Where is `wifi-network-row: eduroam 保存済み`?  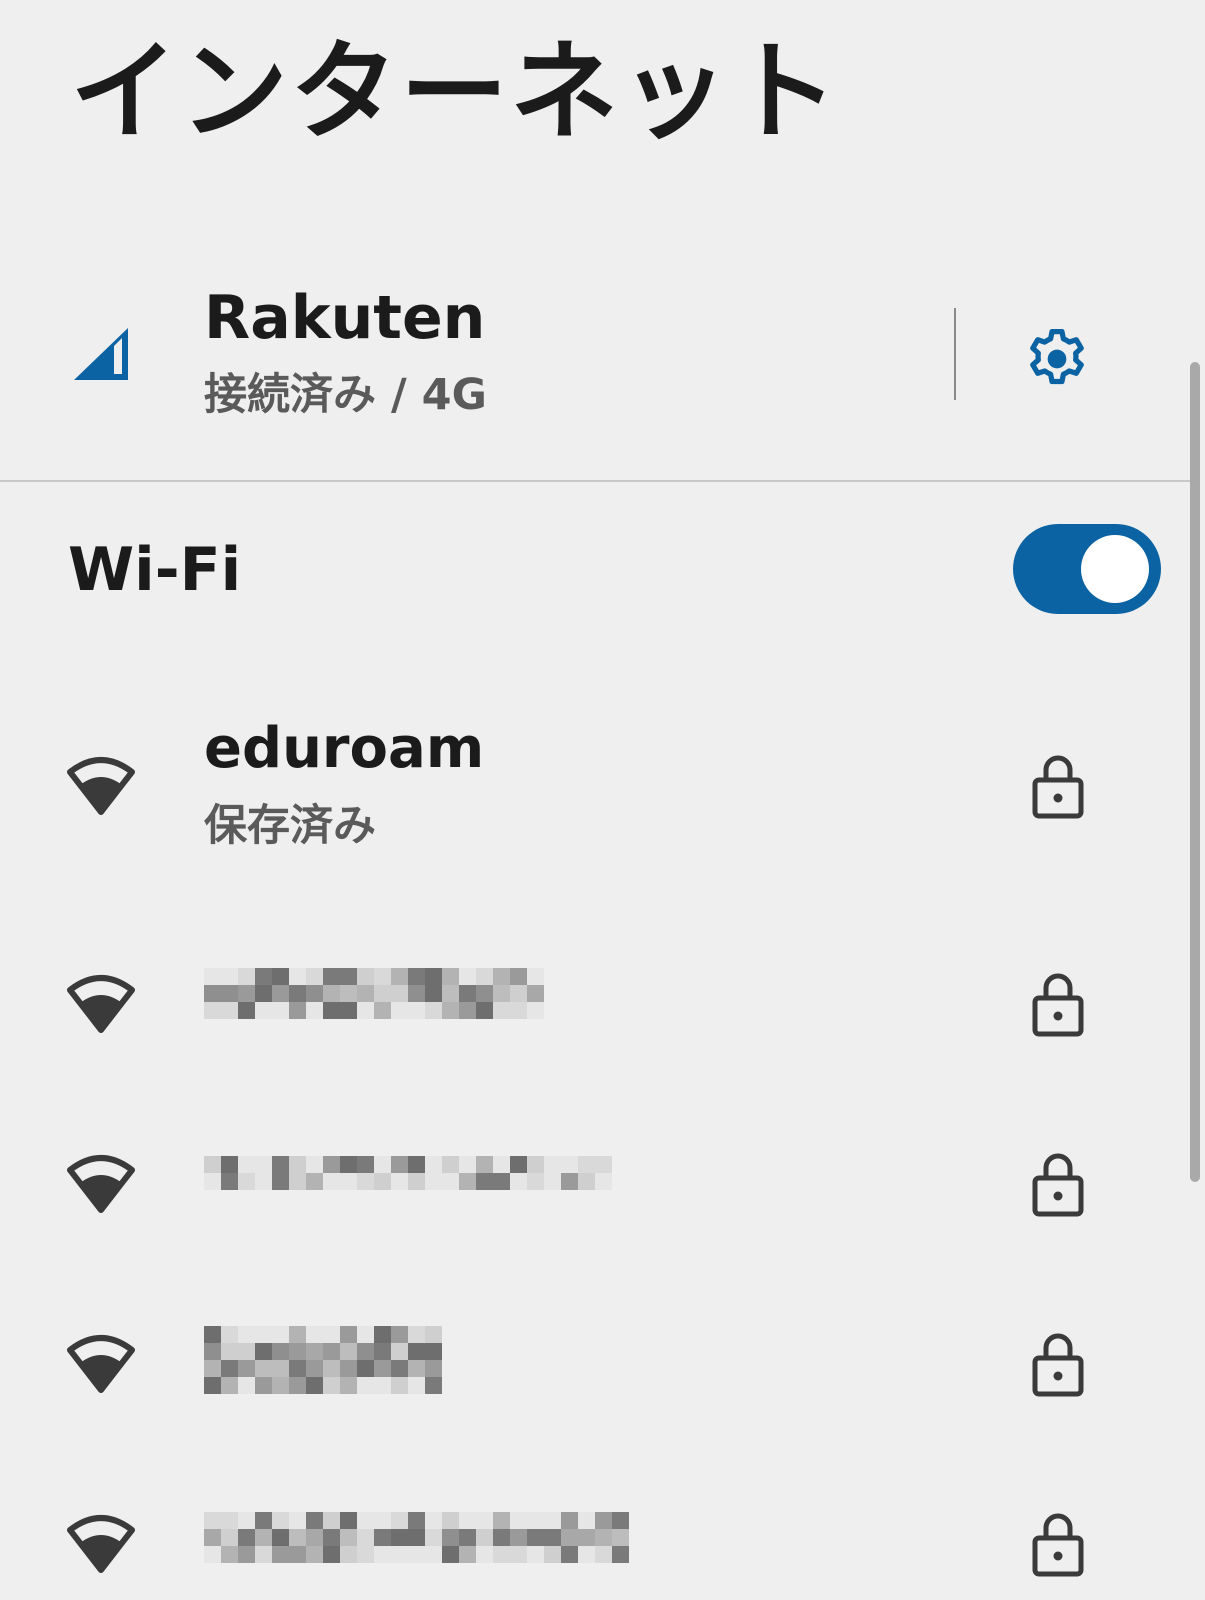
wifi-network-row: eduroam 保存済み is located at coordinates (595, 800).